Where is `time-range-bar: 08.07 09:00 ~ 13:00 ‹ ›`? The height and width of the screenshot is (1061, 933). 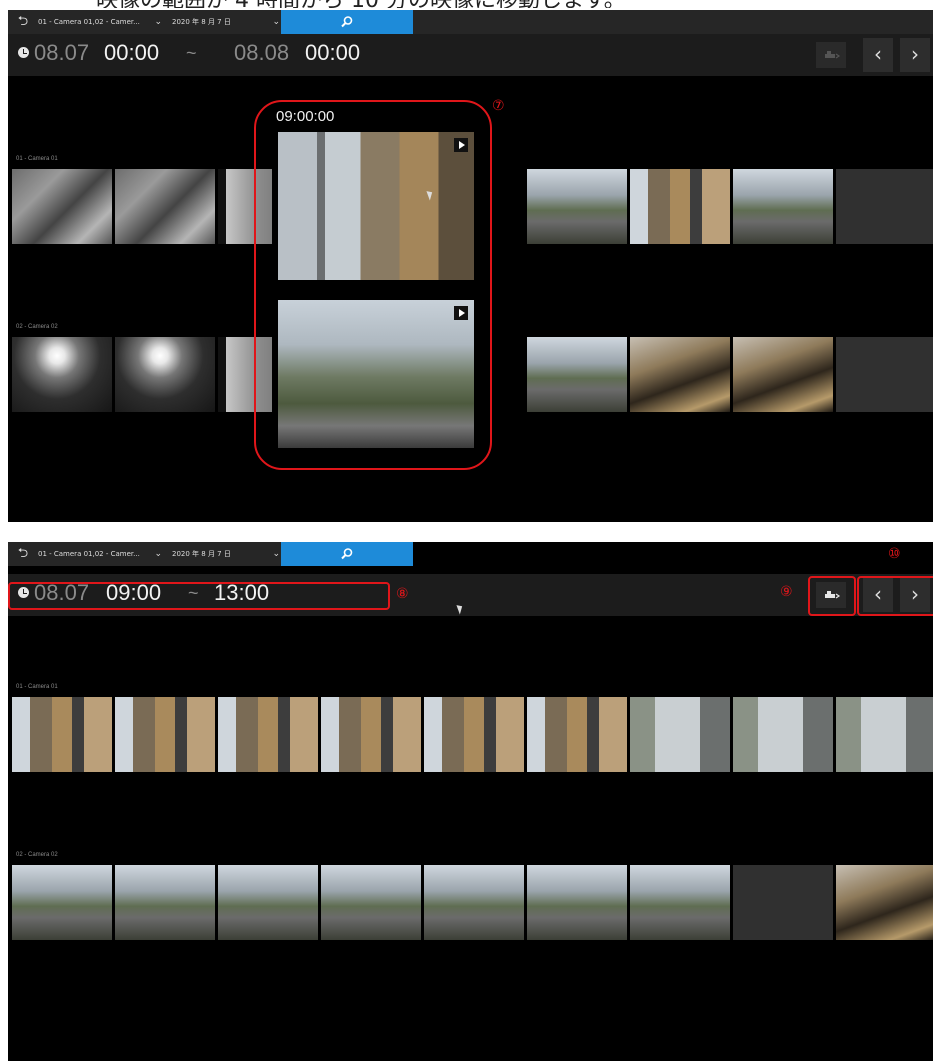
time-range-bar: 08.07 09:00 ~ 13:00 ‹ › is located at coordinates (470, 595).